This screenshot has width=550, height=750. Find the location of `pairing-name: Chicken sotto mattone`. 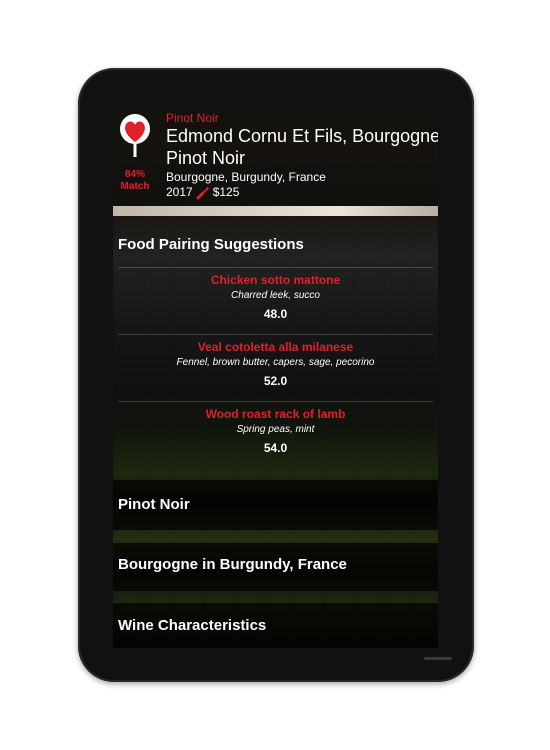

pairing-name: Chicken sotto mattone is located at coordinates (275, 280).